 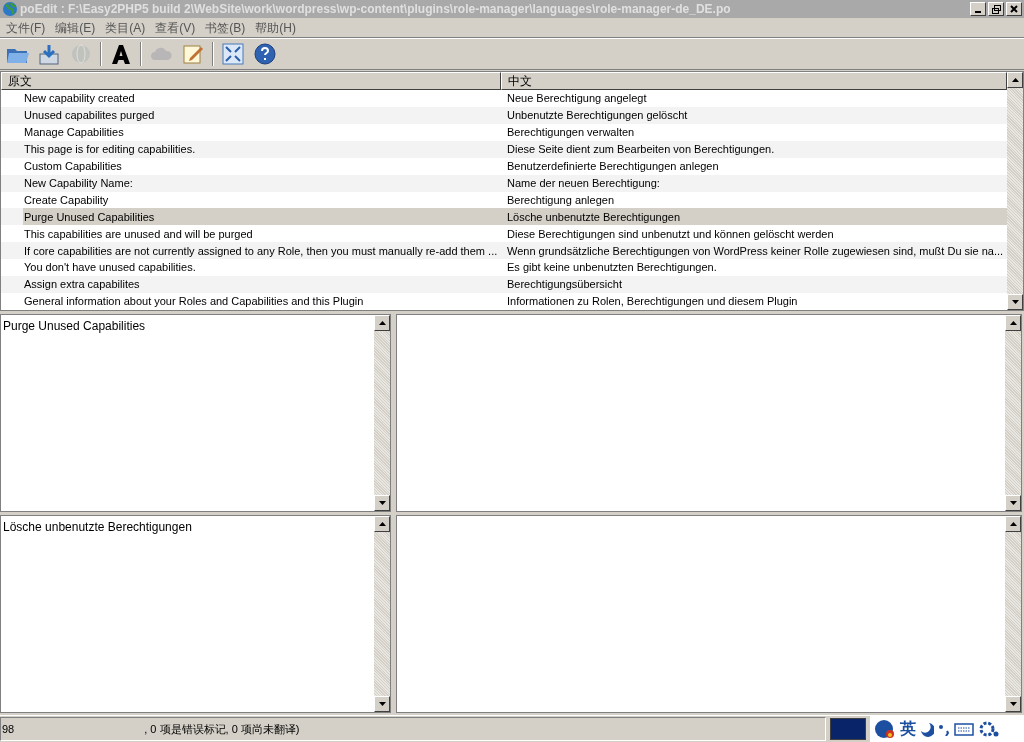 I want to click on close-button, so click(x=1014, y=9).